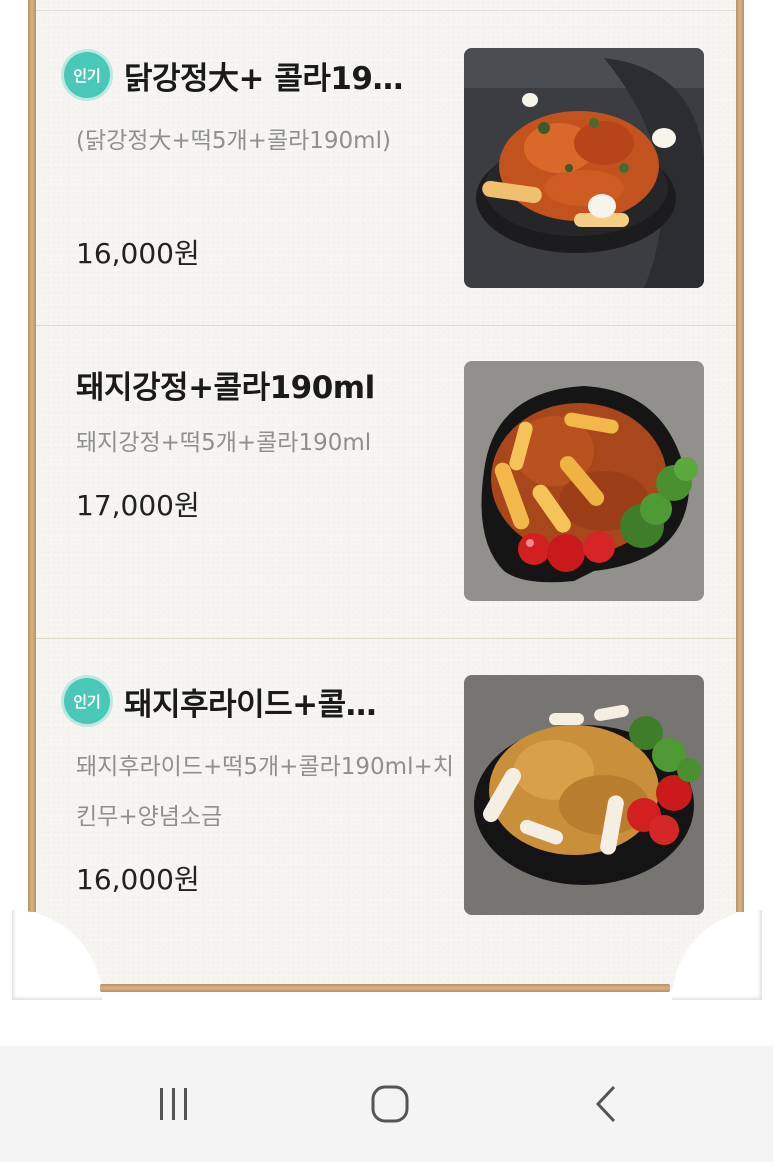 The image size is (773, 1162). What do you see at coordinates (233, 141) in the screenshot?
I see `menu-item-description: (닭강정大+떡5개+콜라190ml)` at bounding box center [233, 141].